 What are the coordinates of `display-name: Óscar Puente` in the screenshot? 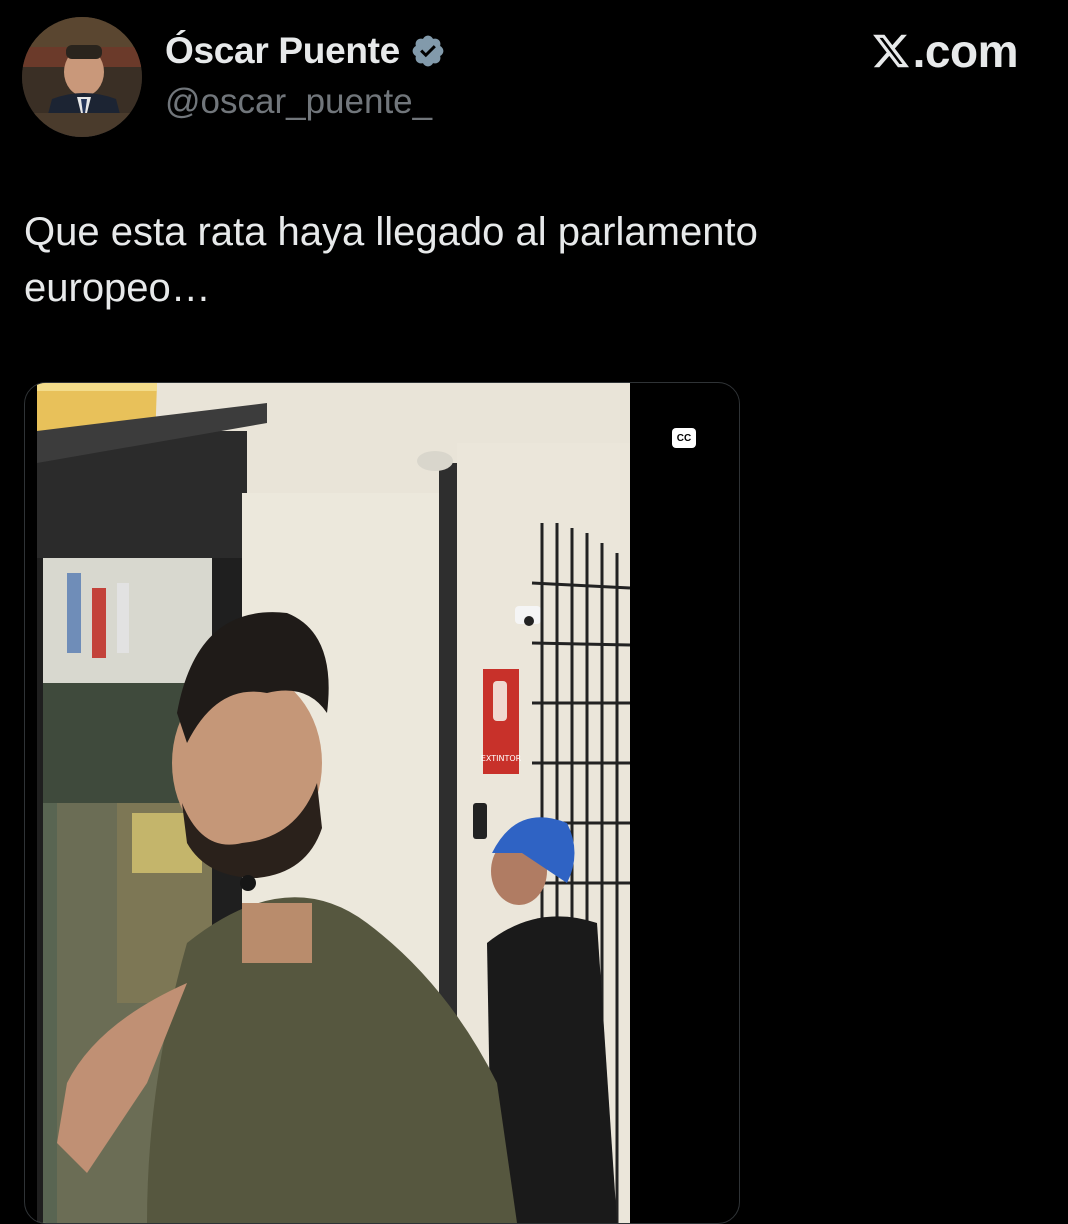 It's located at (282, 51).